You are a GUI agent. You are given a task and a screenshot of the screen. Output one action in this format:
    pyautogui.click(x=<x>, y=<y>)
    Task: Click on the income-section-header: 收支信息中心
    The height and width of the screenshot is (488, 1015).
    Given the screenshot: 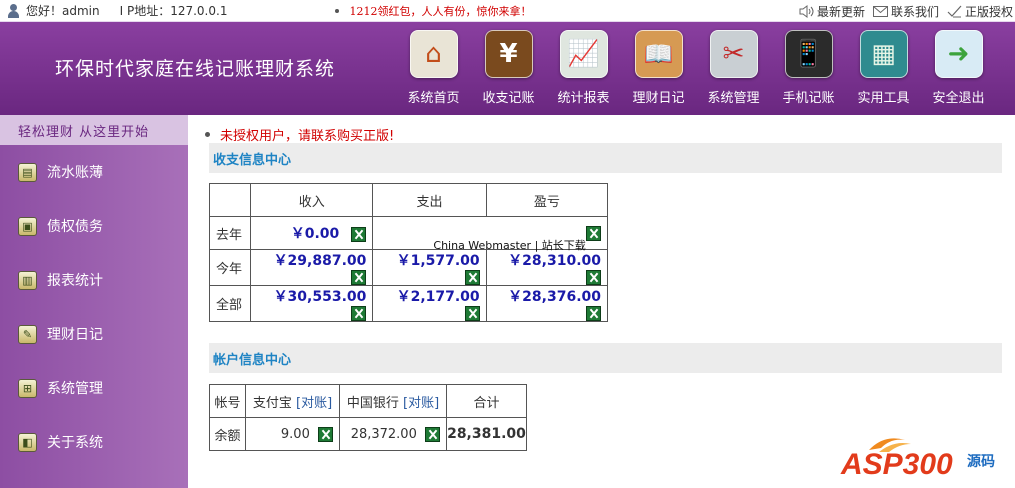 What is the action you would take?
    pyautogui.click(x=605, y=158)
    